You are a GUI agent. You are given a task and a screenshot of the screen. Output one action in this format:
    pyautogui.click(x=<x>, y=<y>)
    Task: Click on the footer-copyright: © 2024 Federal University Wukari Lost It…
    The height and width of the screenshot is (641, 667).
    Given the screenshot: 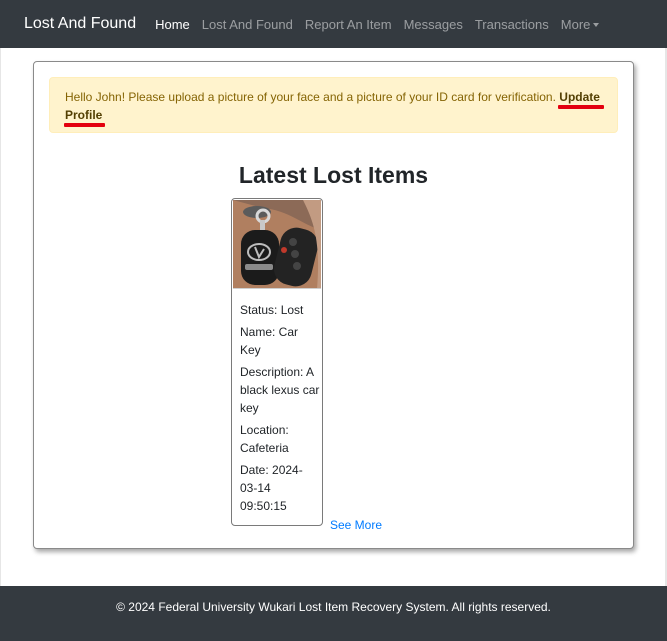 What is the action you would take?
    pyautogui.click(x=333, y=607)
    